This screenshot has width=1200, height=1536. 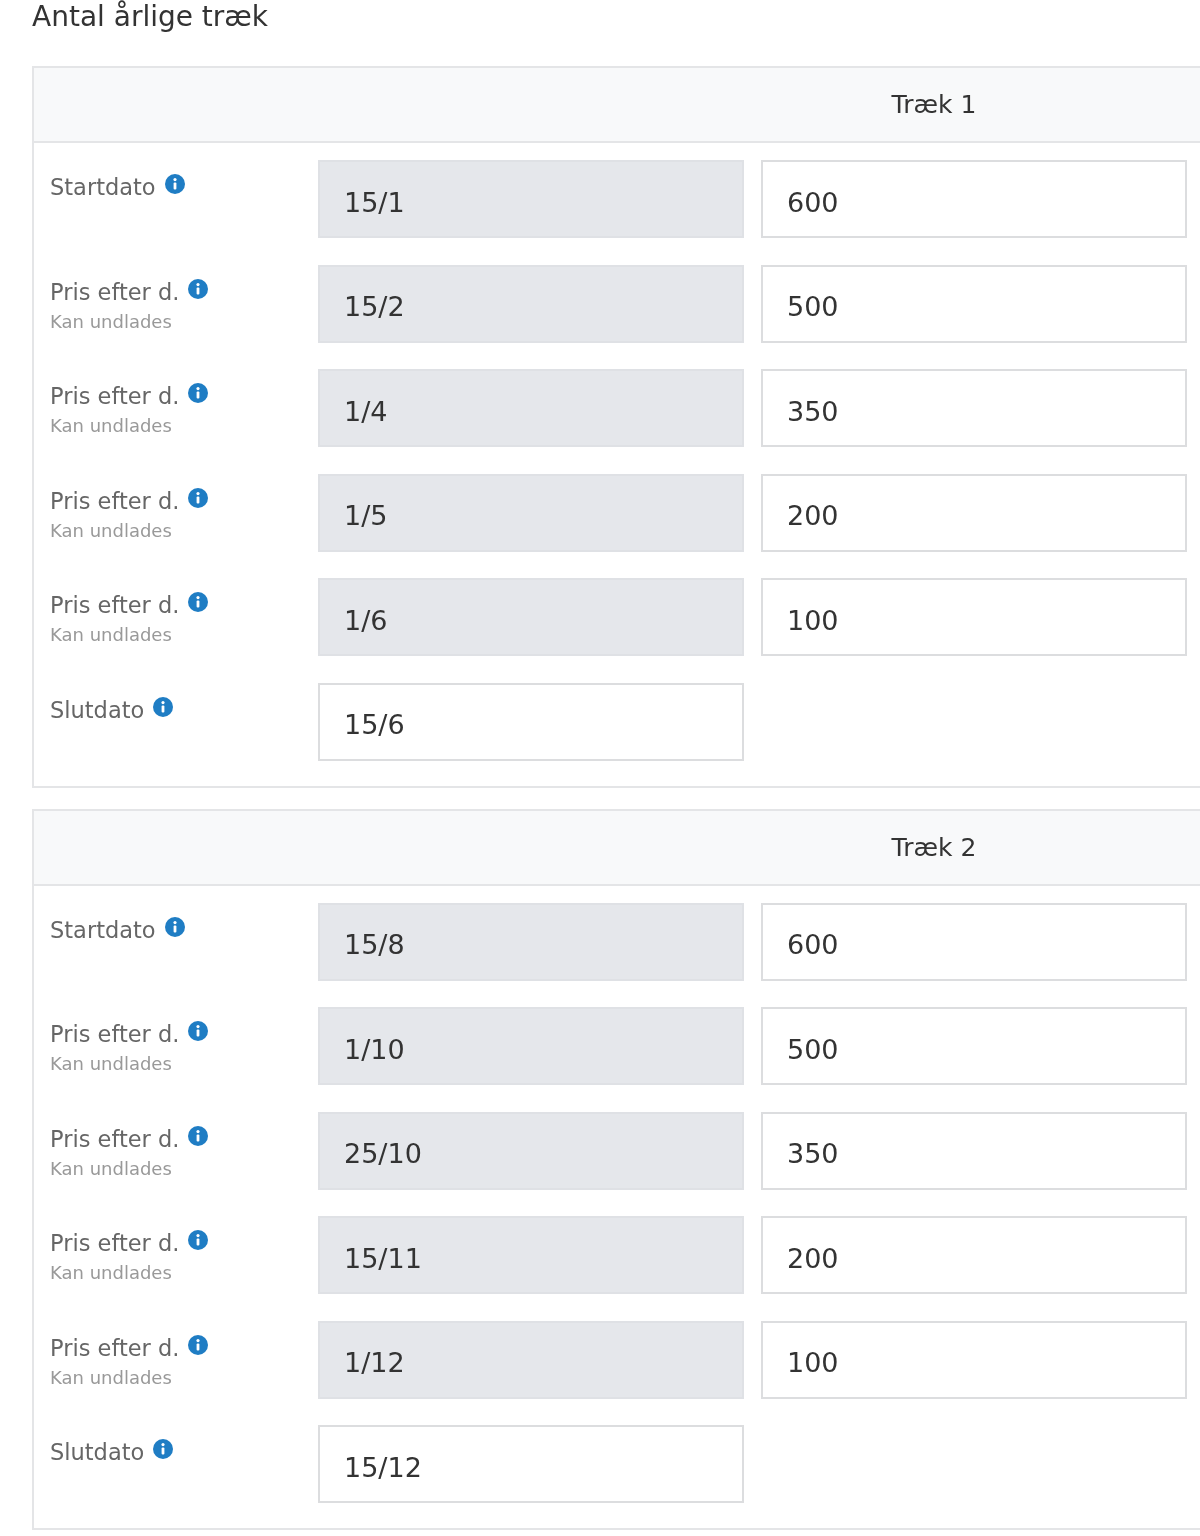 I want to click on panel-heading: Træk 2, so click(x=934, y=847).